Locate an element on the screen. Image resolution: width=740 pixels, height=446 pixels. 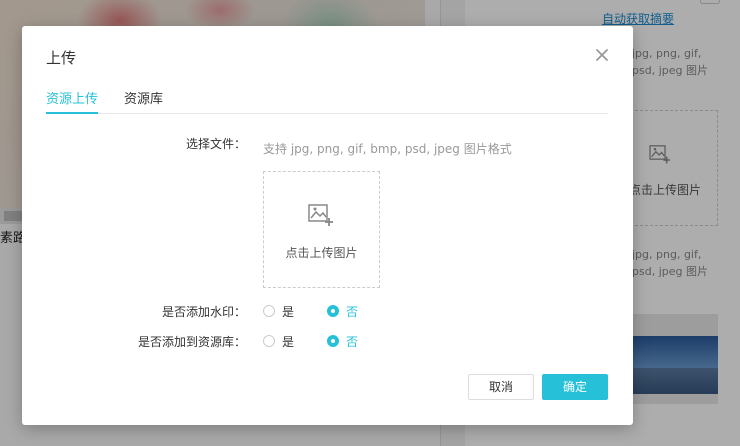
library-no-radio is located at coordinates (333, 341).